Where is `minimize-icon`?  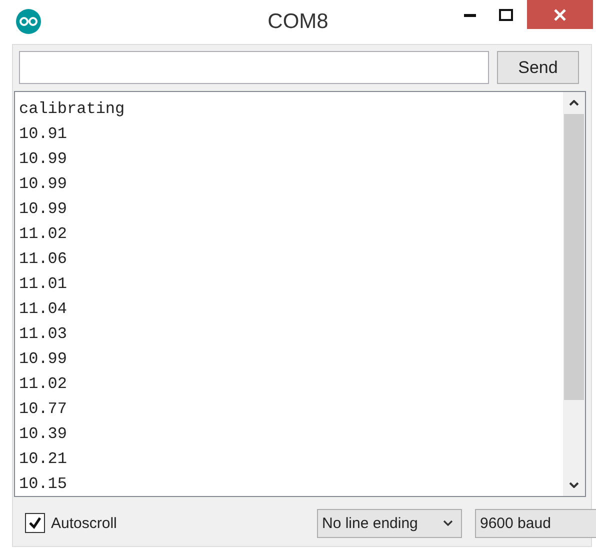 minimize-icon is located at coordinates (470, 15).